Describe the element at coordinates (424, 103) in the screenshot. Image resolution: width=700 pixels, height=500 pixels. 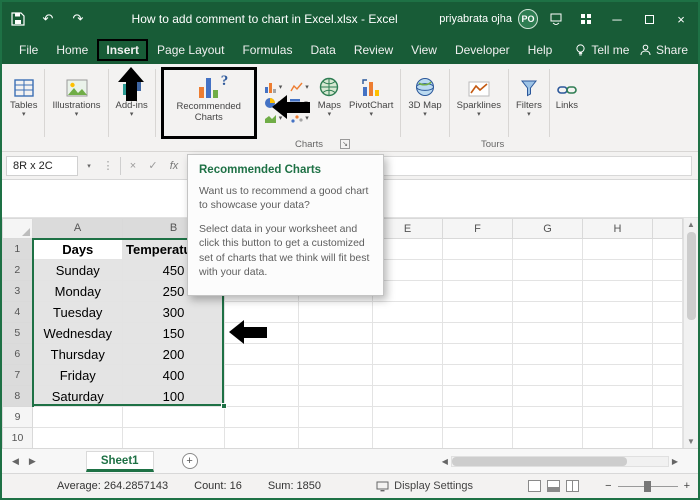
I see `3d-map-button: 3D Map ▾` at that location.